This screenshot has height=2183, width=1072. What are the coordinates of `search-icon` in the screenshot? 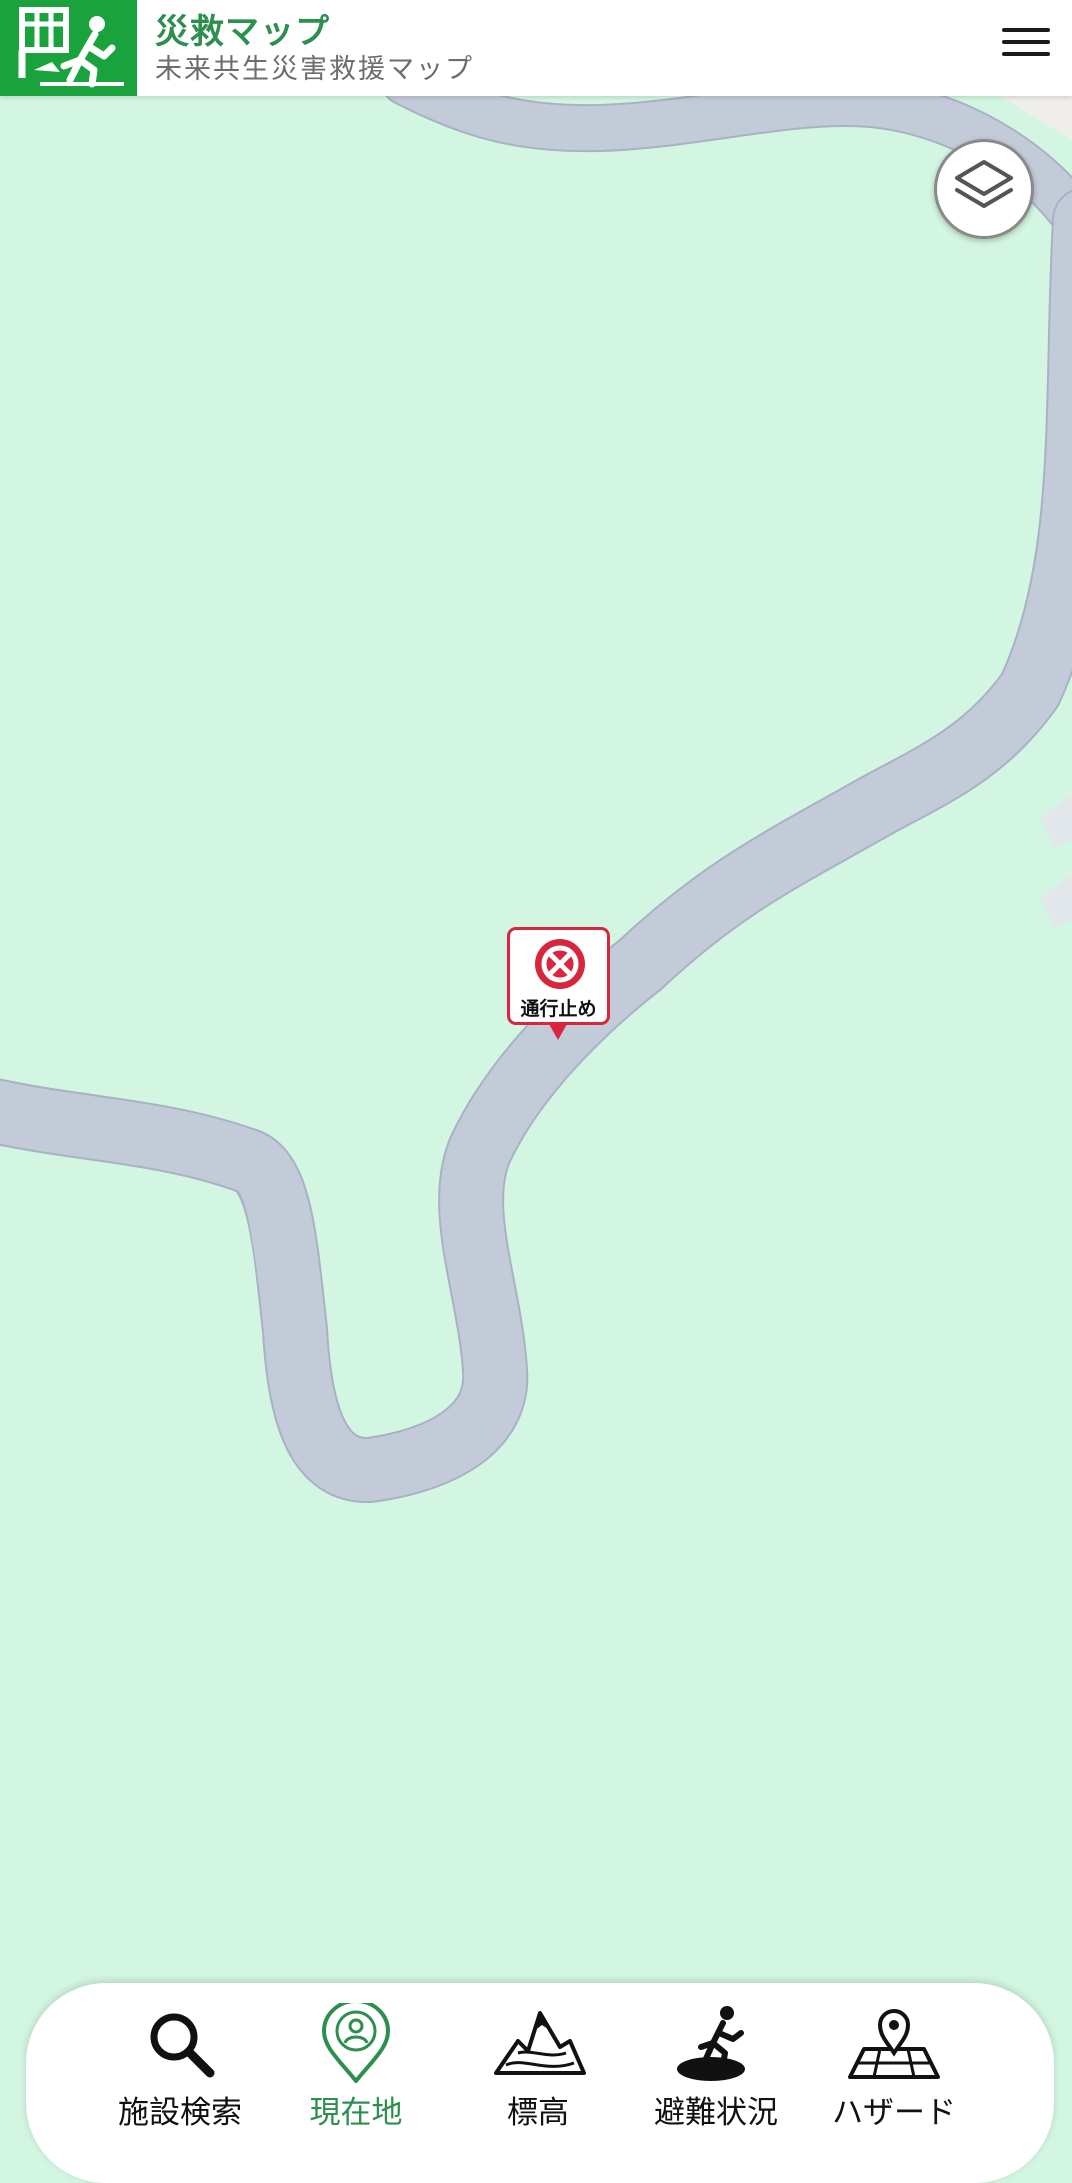 It's located at (182, 2045).